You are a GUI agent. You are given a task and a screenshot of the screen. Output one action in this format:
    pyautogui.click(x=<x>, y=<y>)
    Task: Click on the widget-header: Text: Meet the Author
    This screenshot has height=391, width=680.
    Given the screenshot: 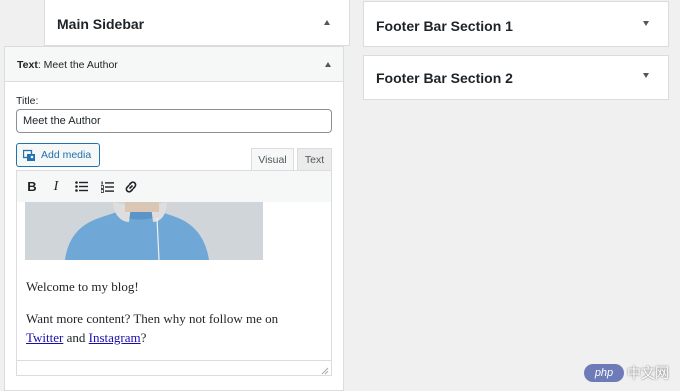 What is the action you would take?
    pyautogui.click(x=174, y=64)
    